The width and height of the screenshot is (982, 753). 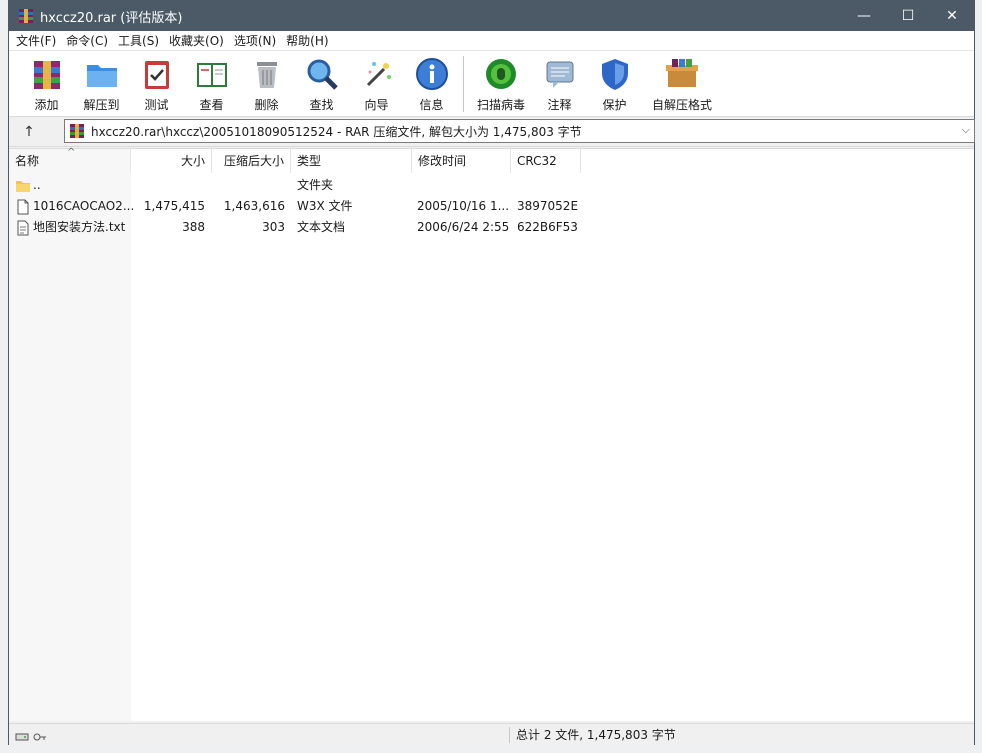 I want to click on folder-extract-icon, so click(x=101, y=76).